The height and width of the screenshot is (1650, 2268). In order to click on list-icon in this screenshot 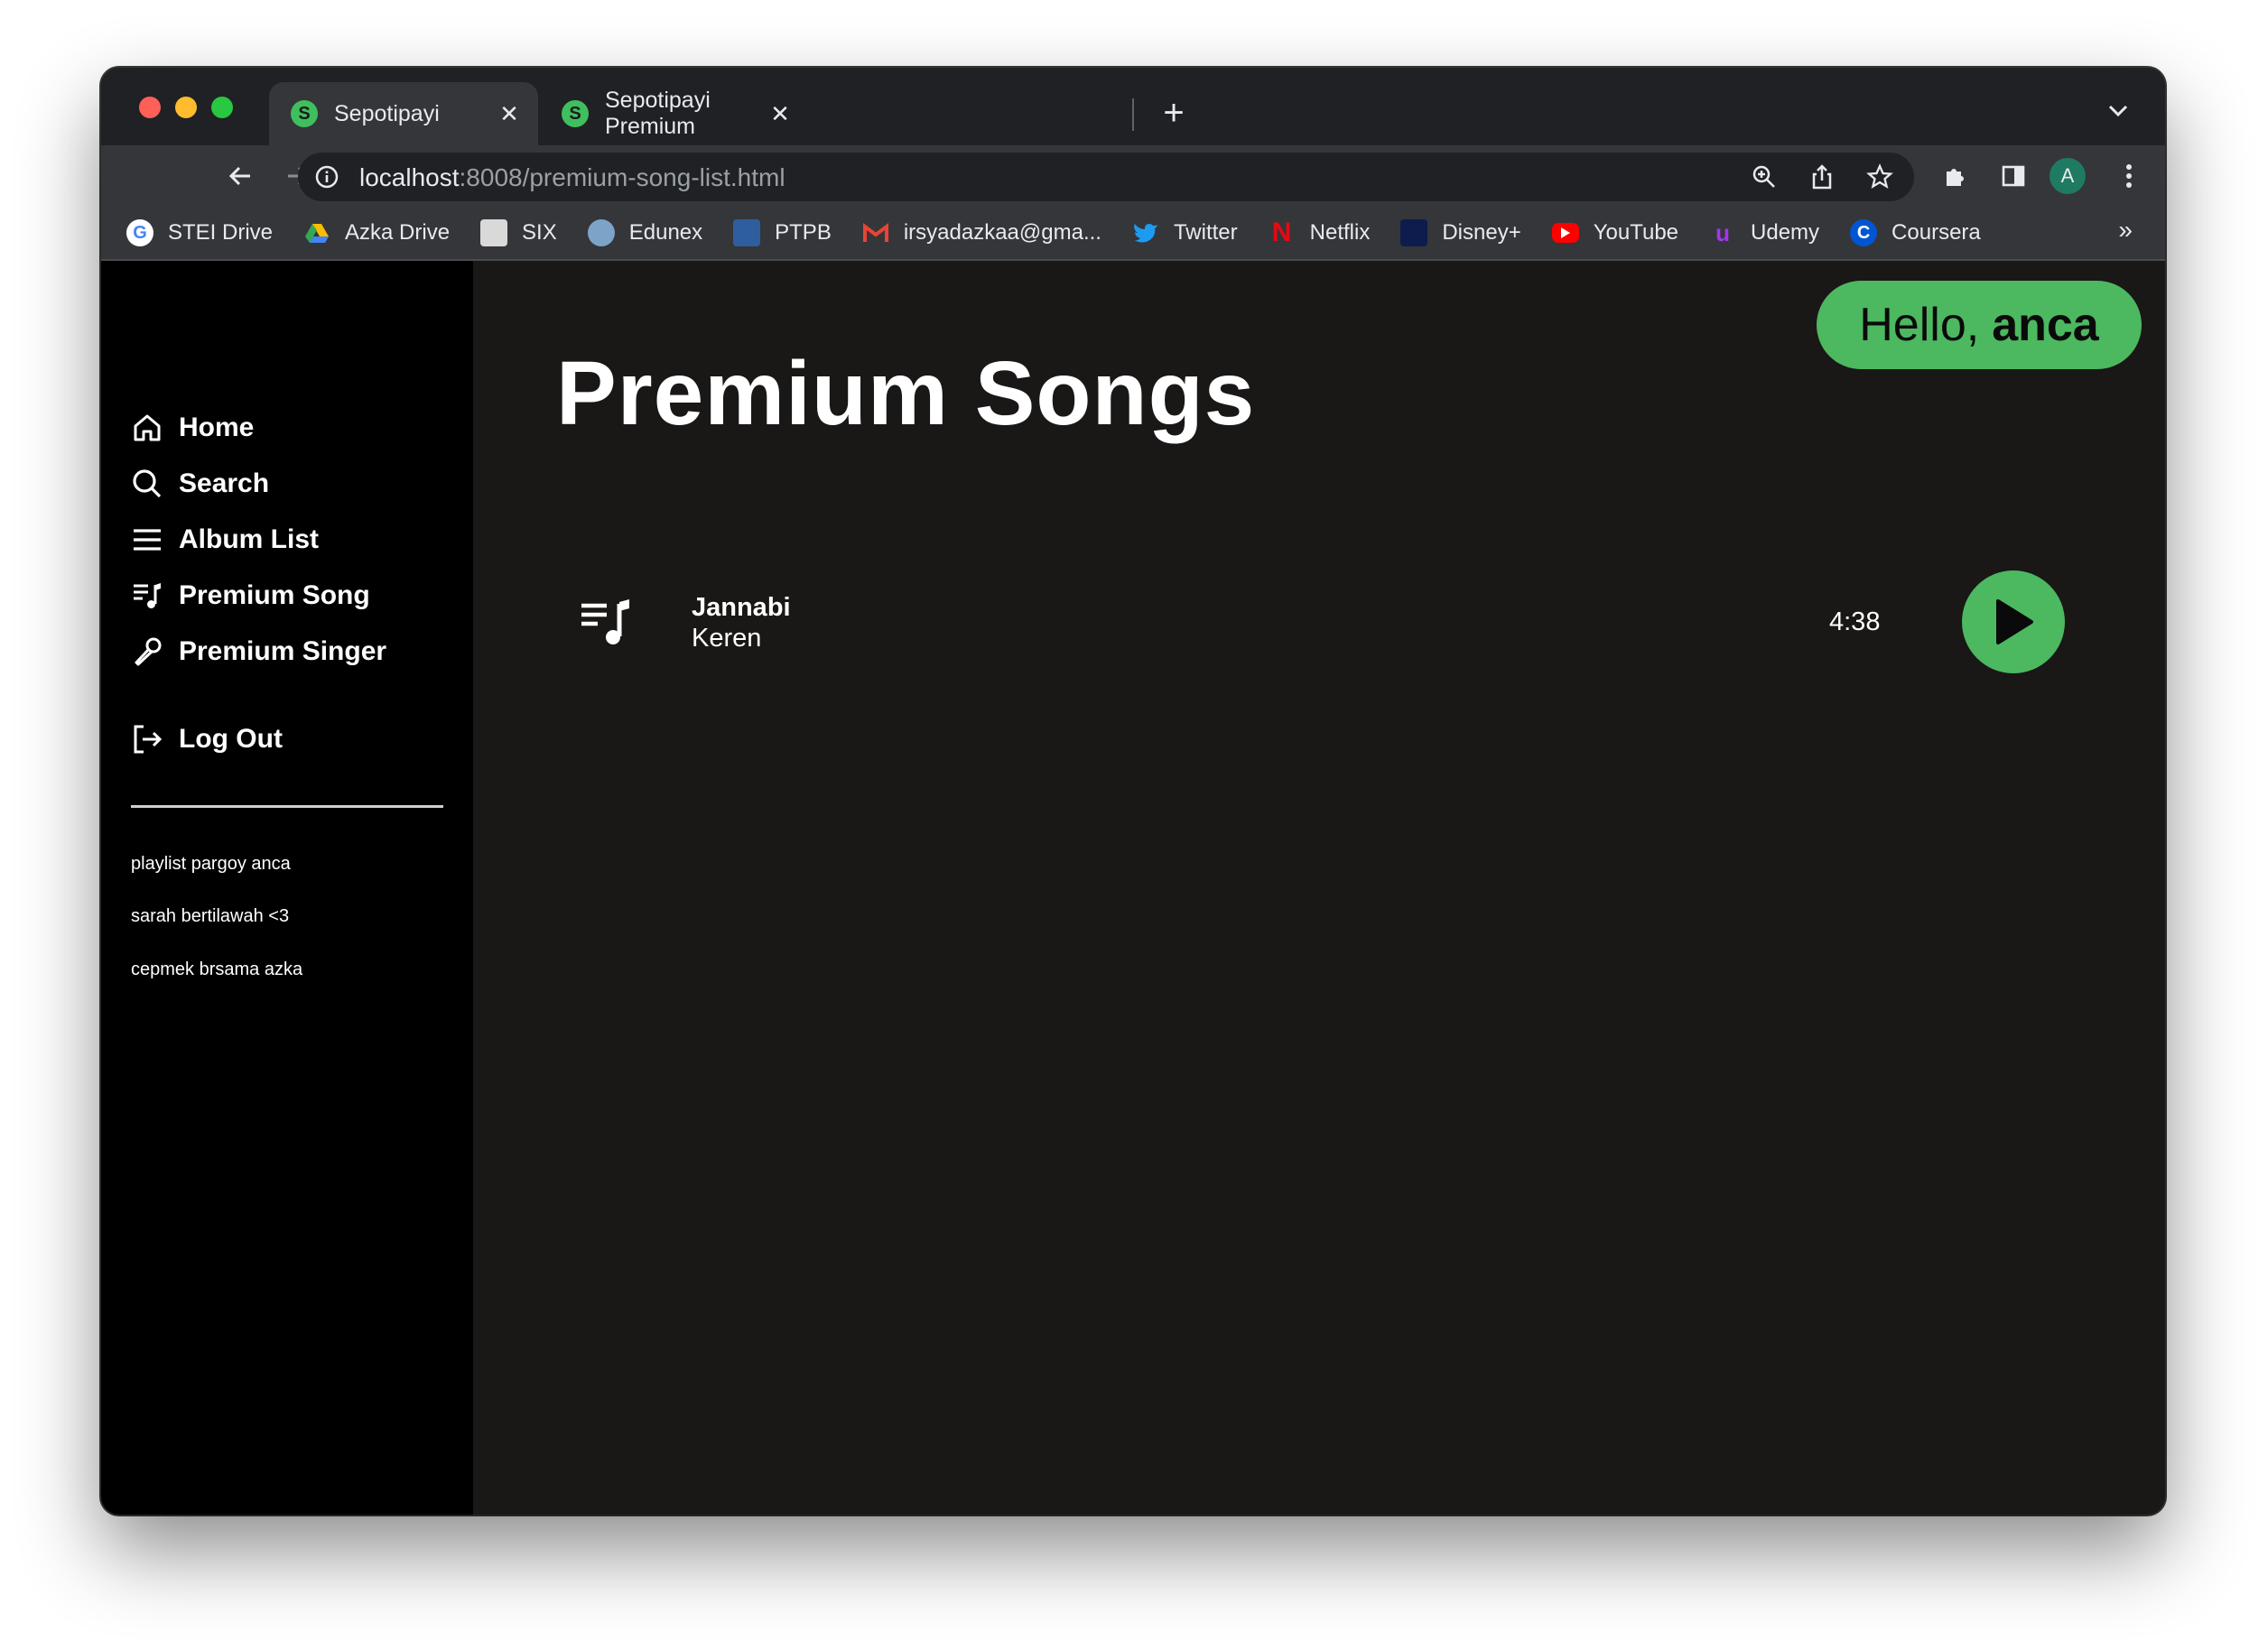, I will do `click(147, 540)`.